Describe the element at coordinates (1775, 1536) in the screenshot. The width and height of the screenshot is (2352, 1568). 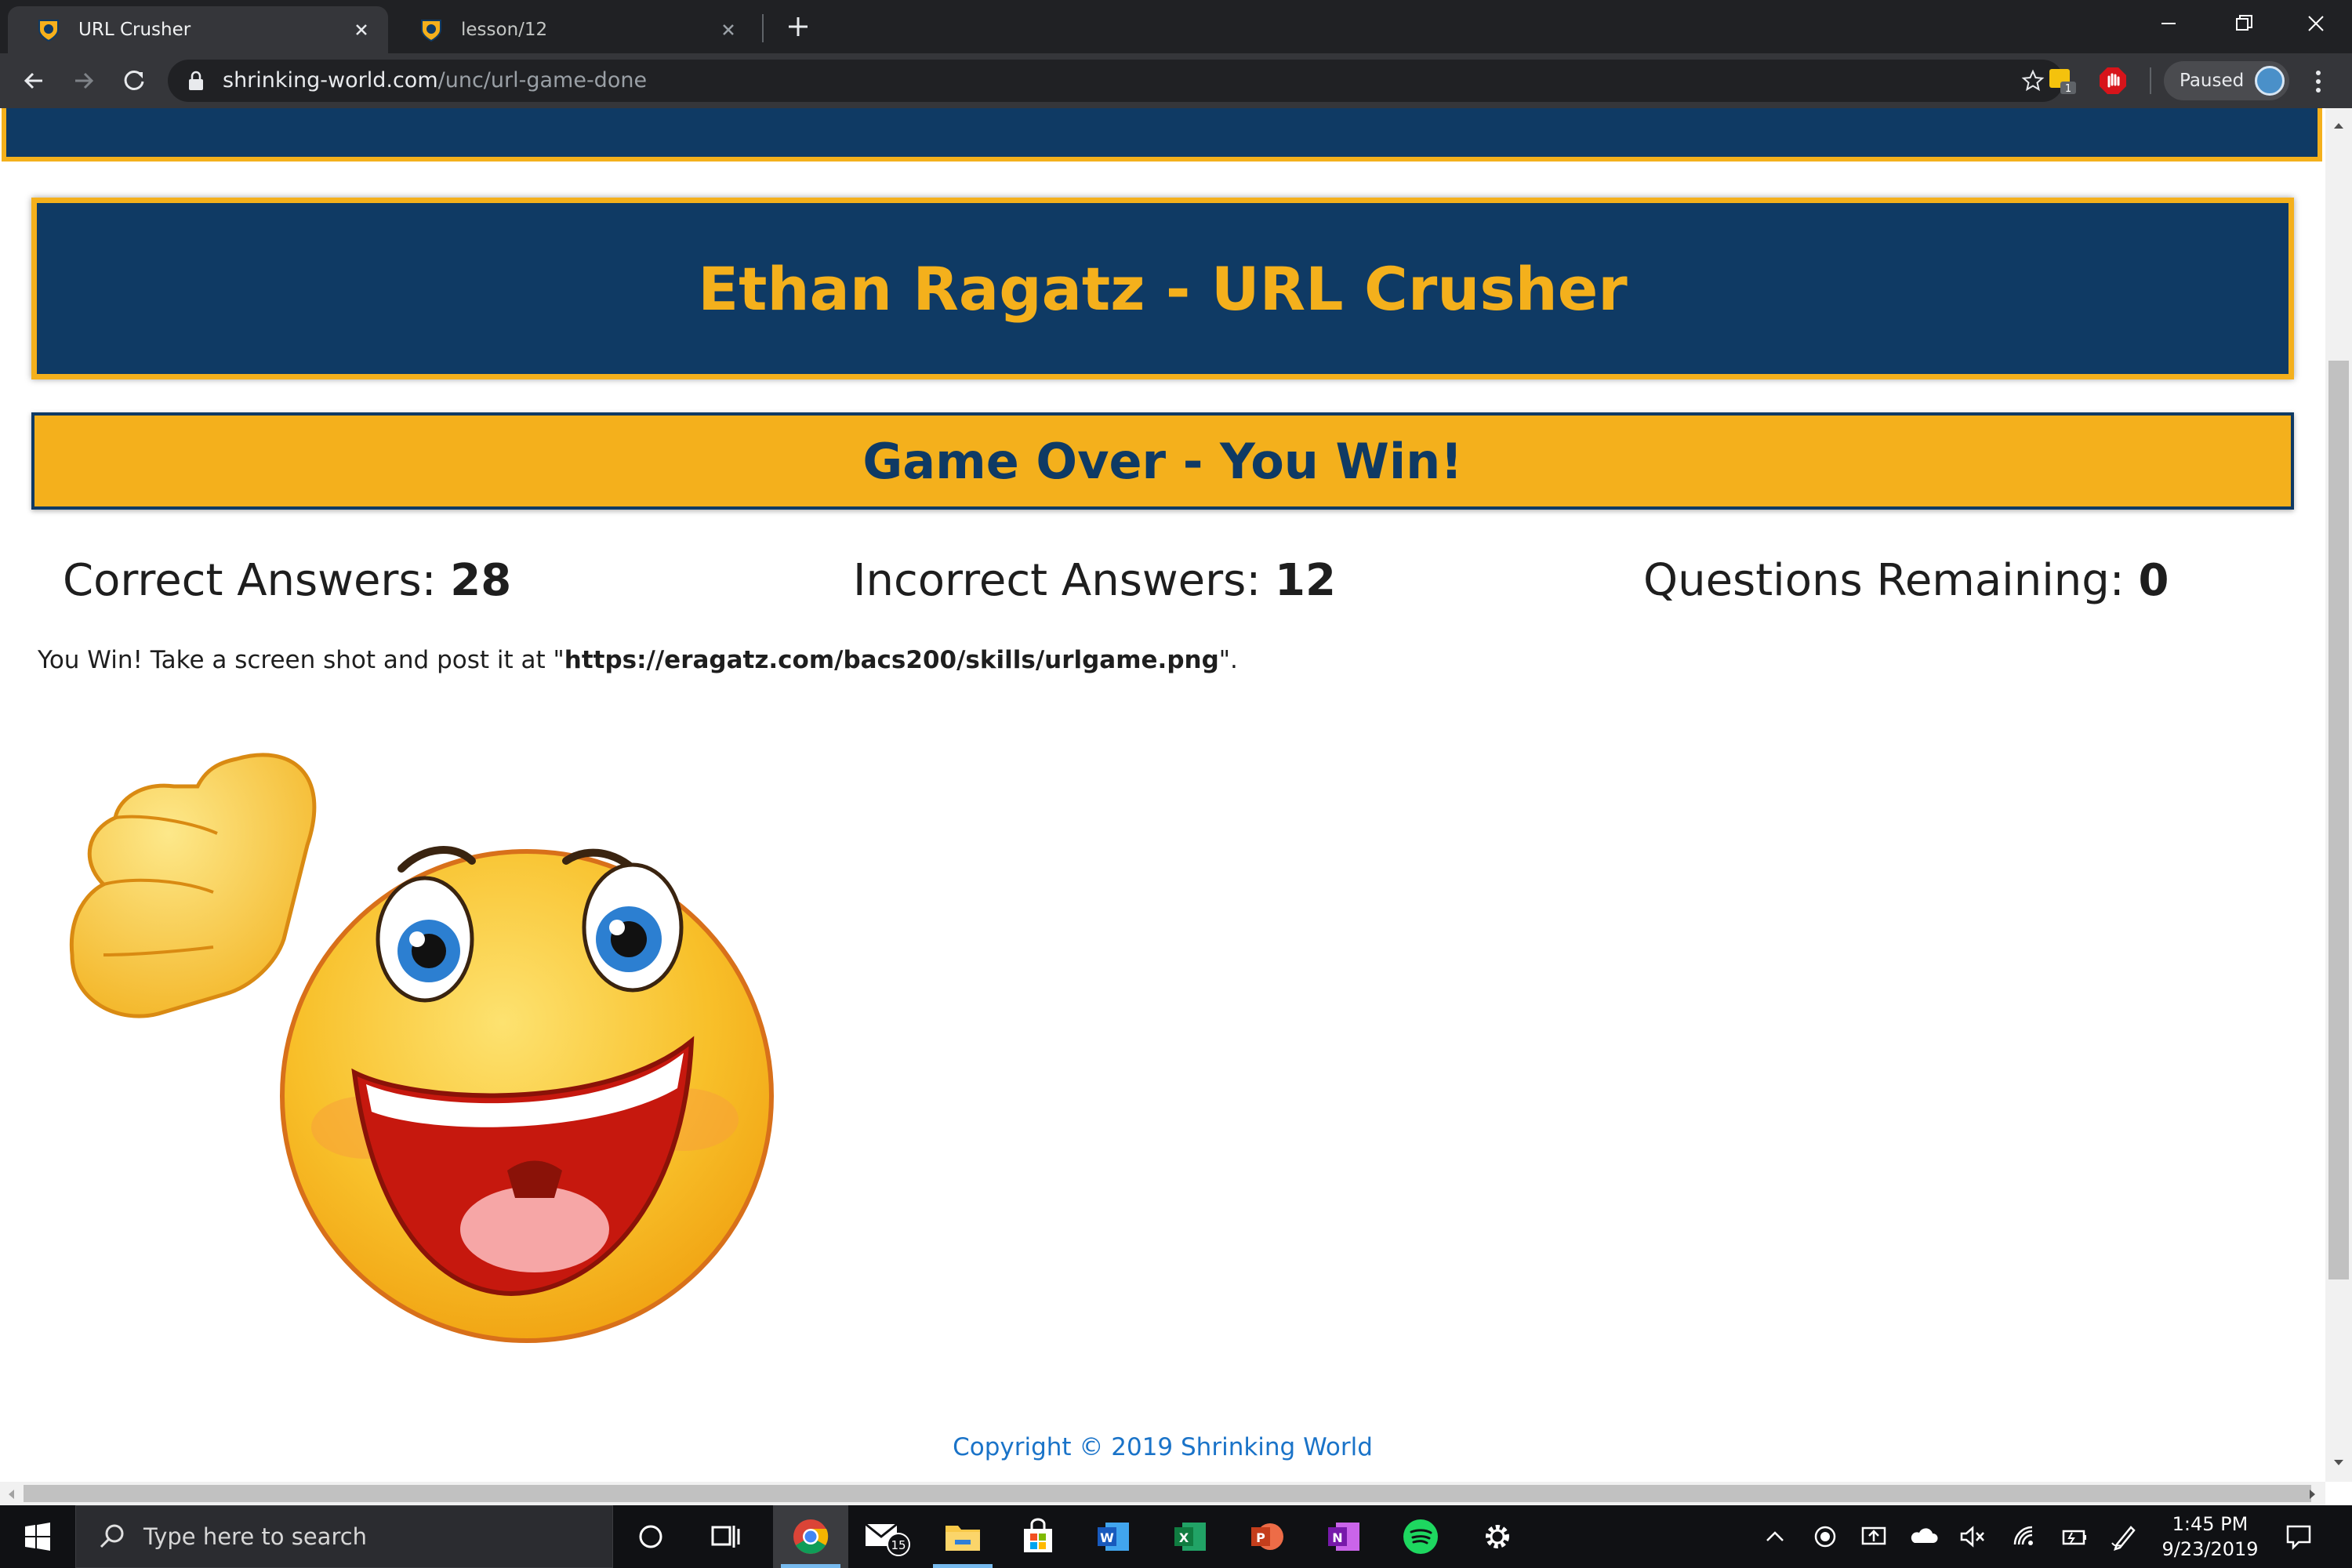
I see `chevron-up-icon` at that location.